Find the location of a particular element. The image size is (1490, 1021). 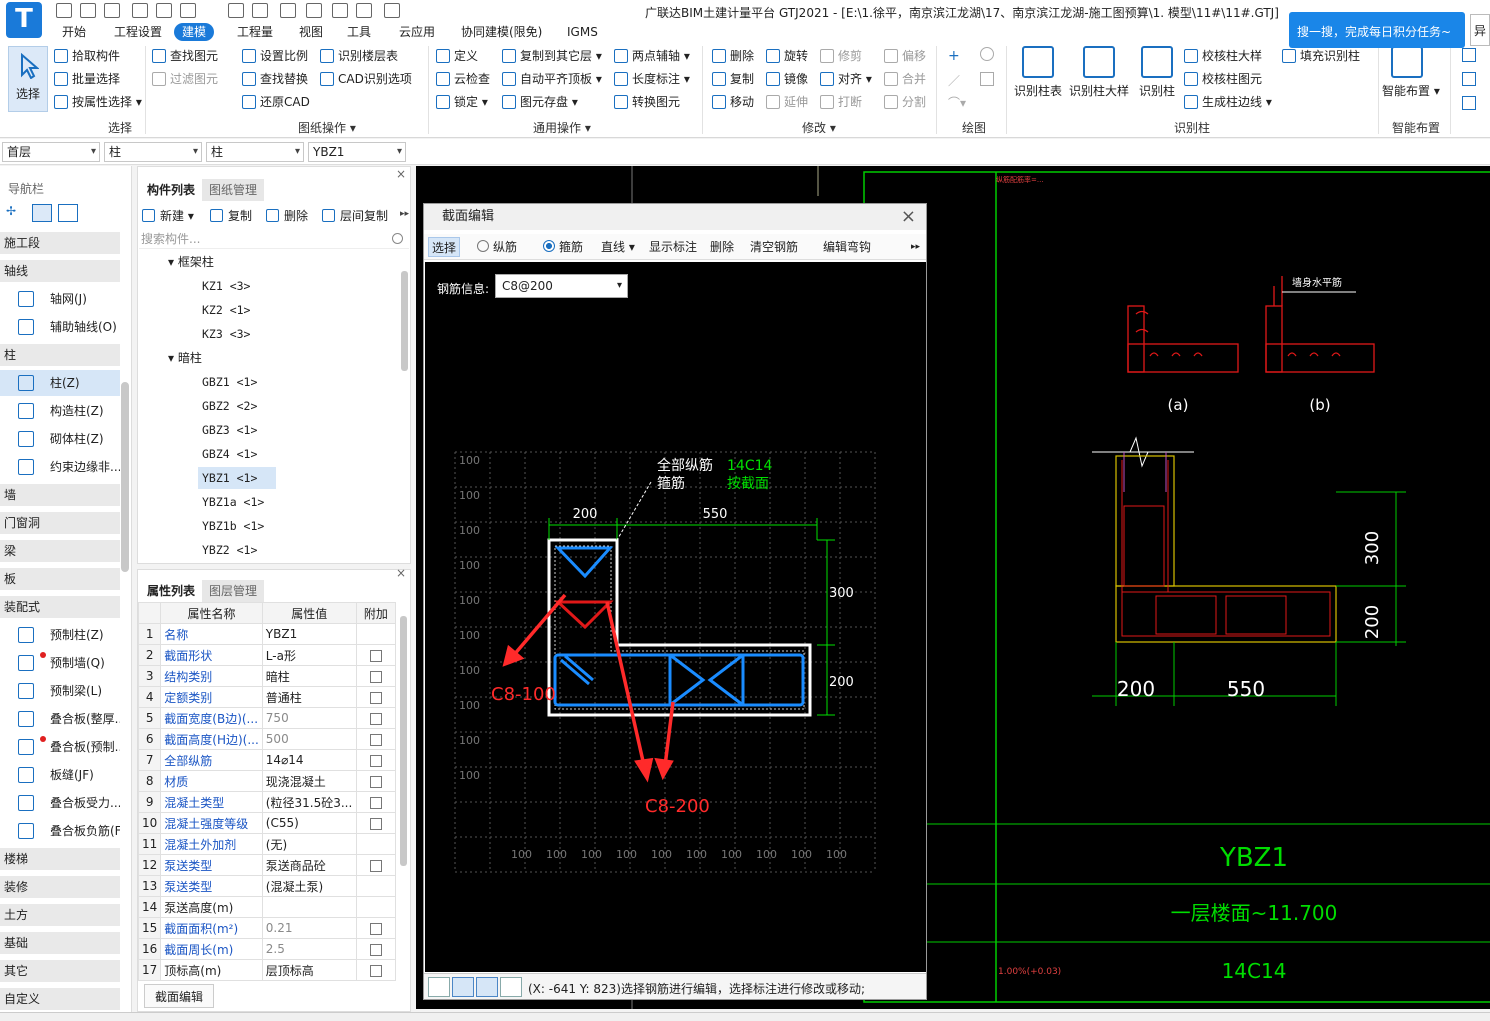

all-long-label: 全部纵筋 is located at coordinates (685, 465).